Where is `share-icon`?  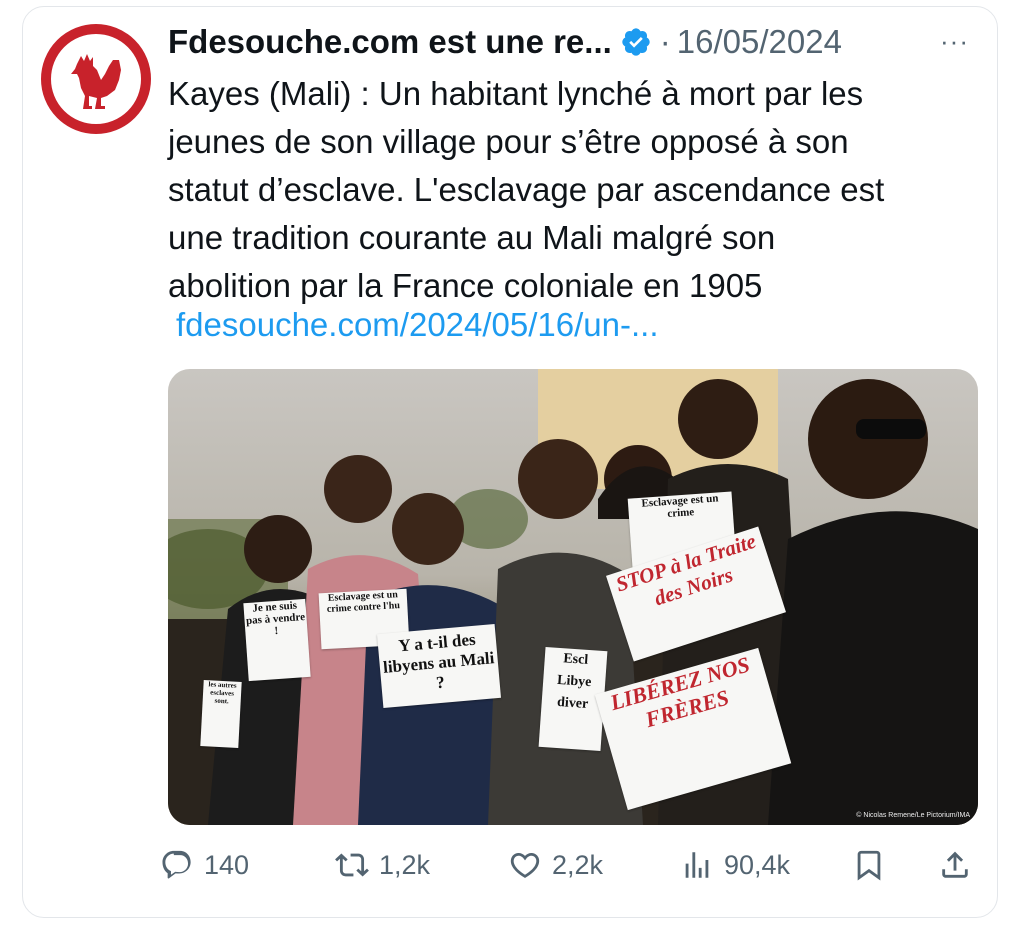
share-icon is located at coordinates (955, 864).